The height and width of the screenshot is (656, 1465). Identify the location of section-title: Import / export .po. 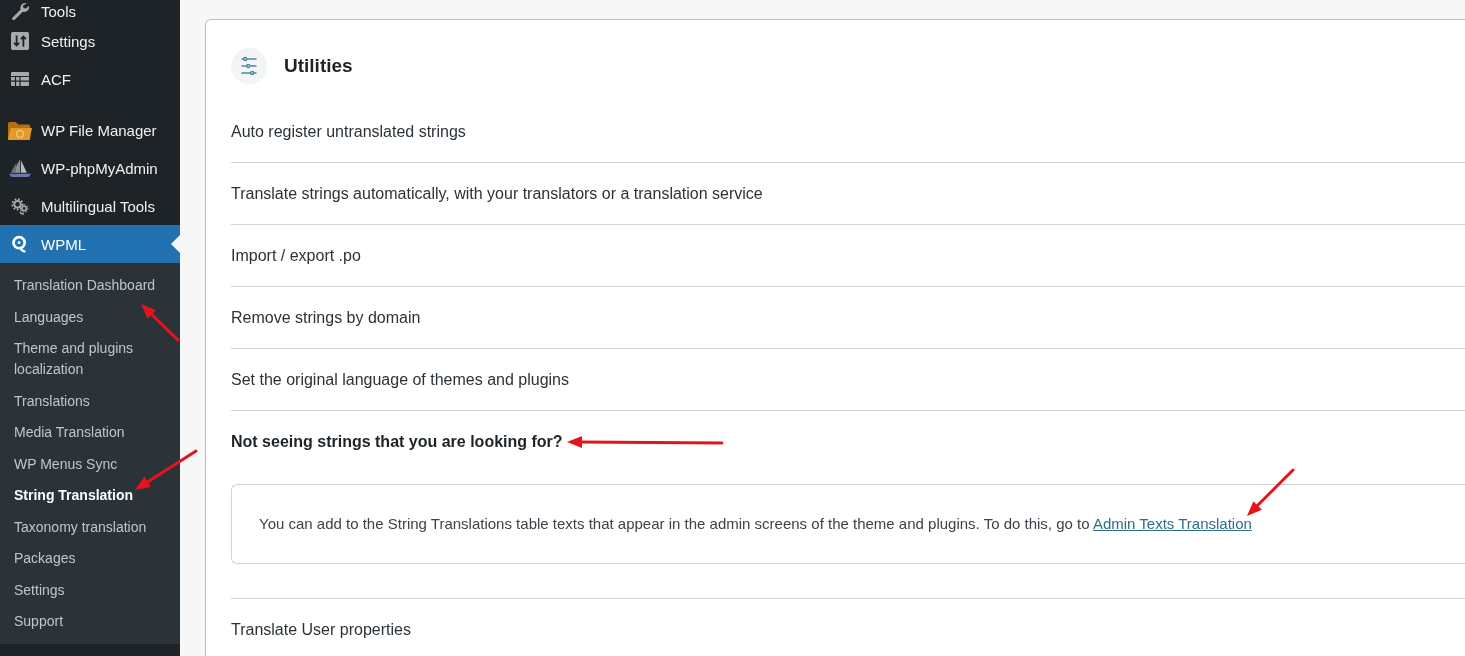
(296, 255).